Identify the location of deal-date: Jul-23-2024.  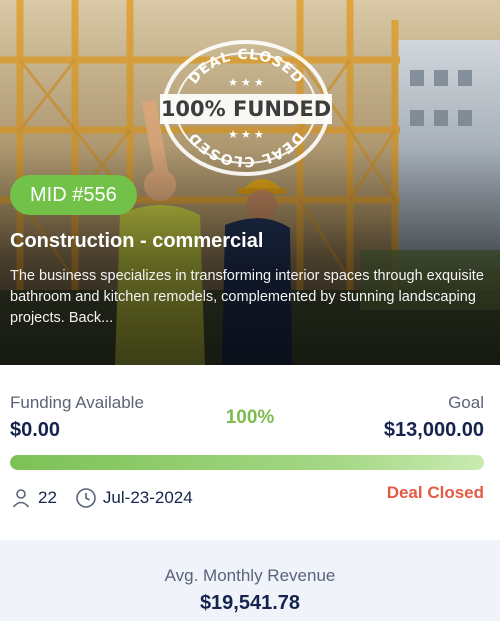
(147, 497).